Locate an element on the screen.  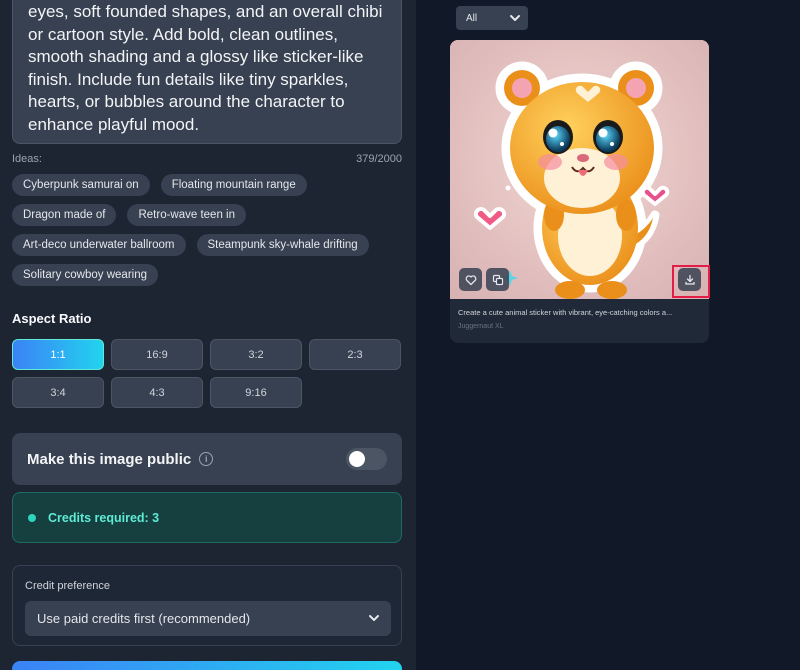
heart-icon is located at coordinates (470, 279).